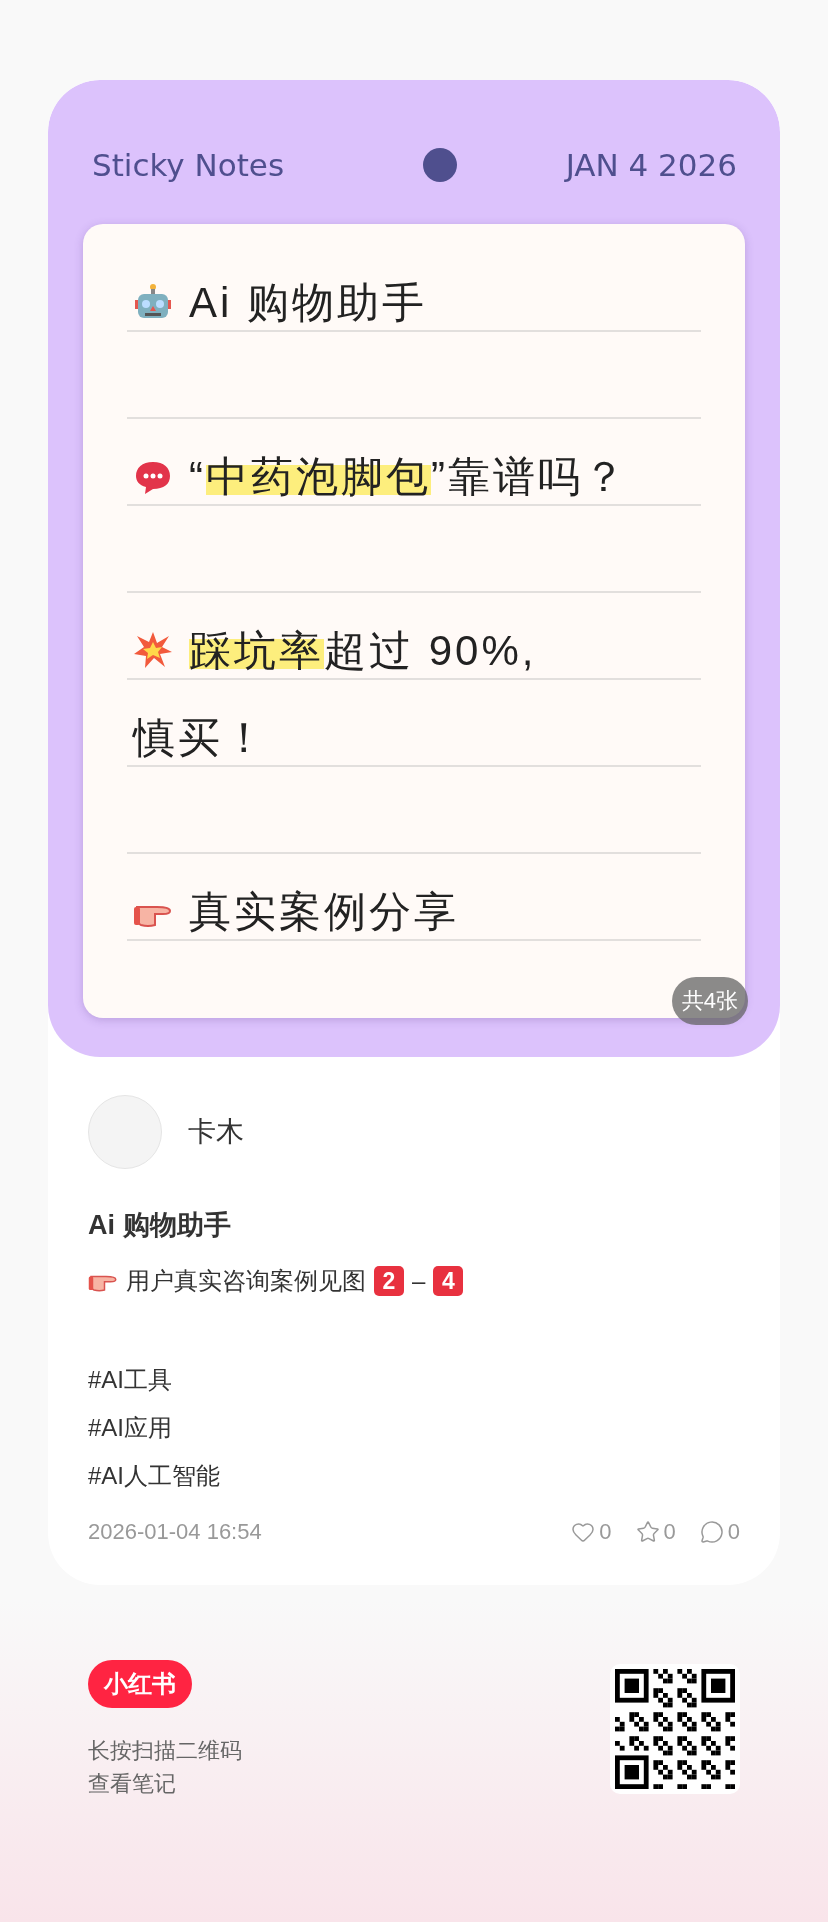 The image size is (828, 1922). What do you see at coordinates (140, 1684) in the screenshot?
I see `app-logo: 小红书` at bounding box center [140, 1684].